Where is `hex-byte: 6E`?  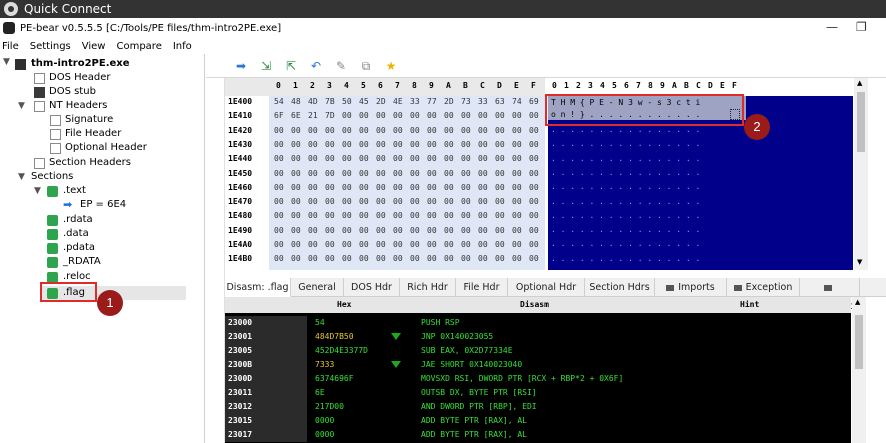
hex-byte: 6E is located at coordinates (296, 115).